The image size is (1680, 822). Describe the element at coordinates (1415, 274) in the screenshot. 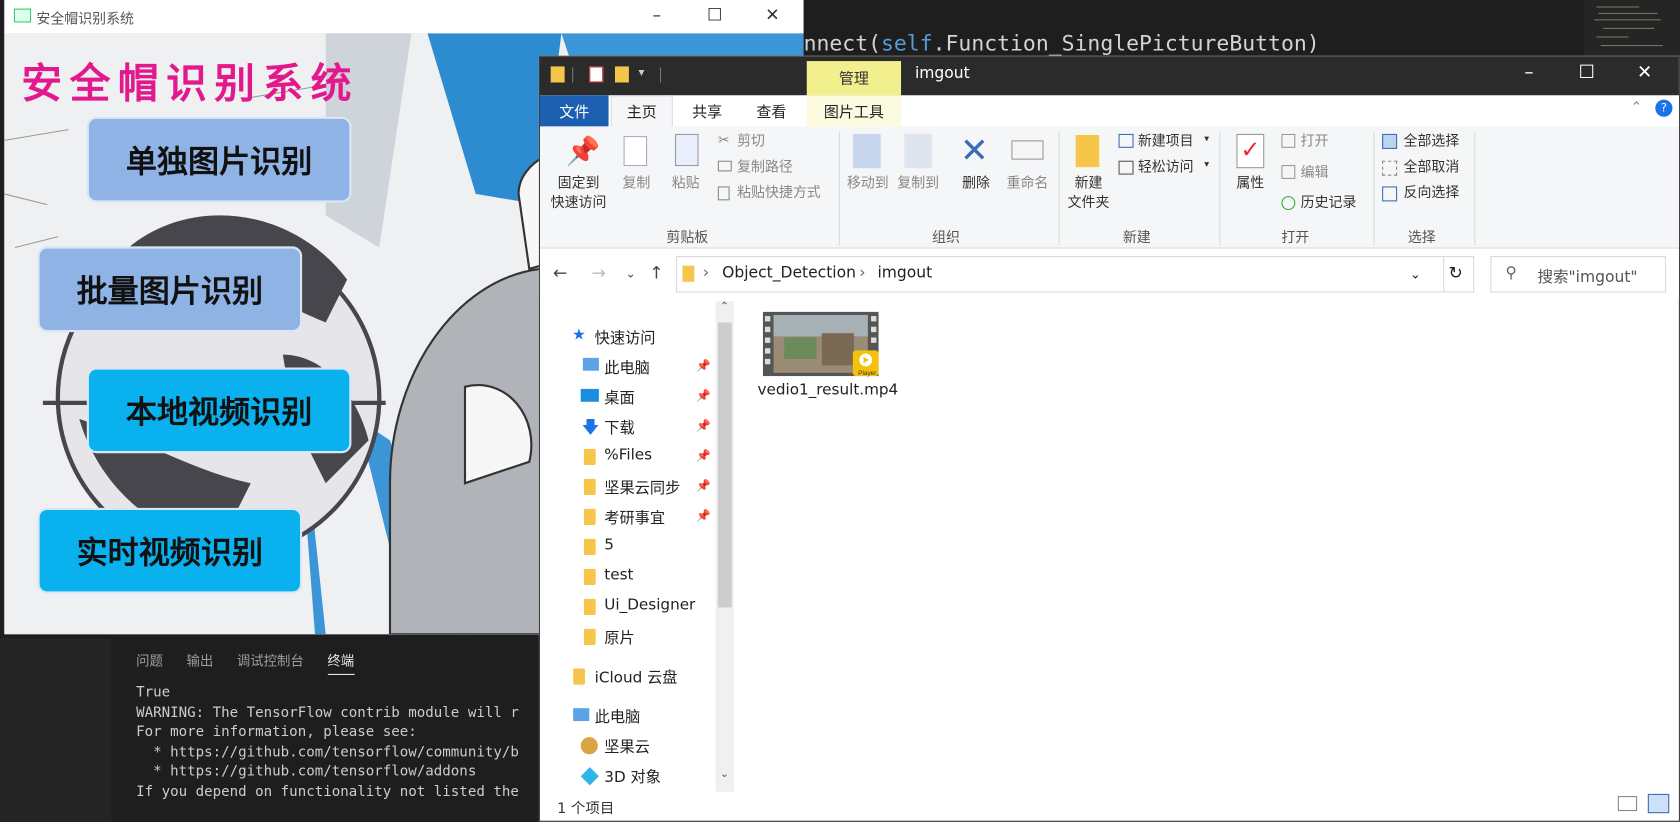

I see `address-dropdown-icon: ⌄` at that location.